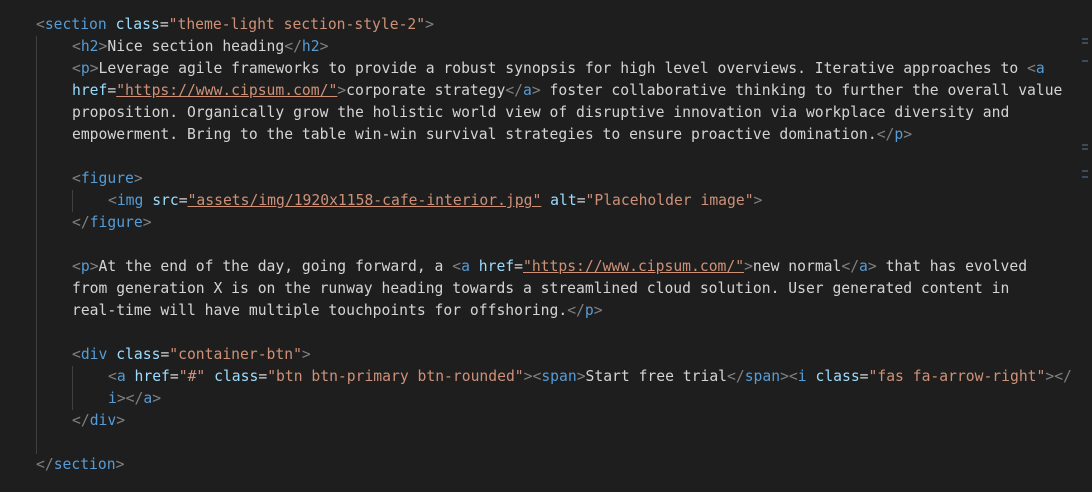  What do you see at coordinates (191, 354) in the screenshot?
I see `code-line: <div class="container-btn">` at bounding box center [191, 354].